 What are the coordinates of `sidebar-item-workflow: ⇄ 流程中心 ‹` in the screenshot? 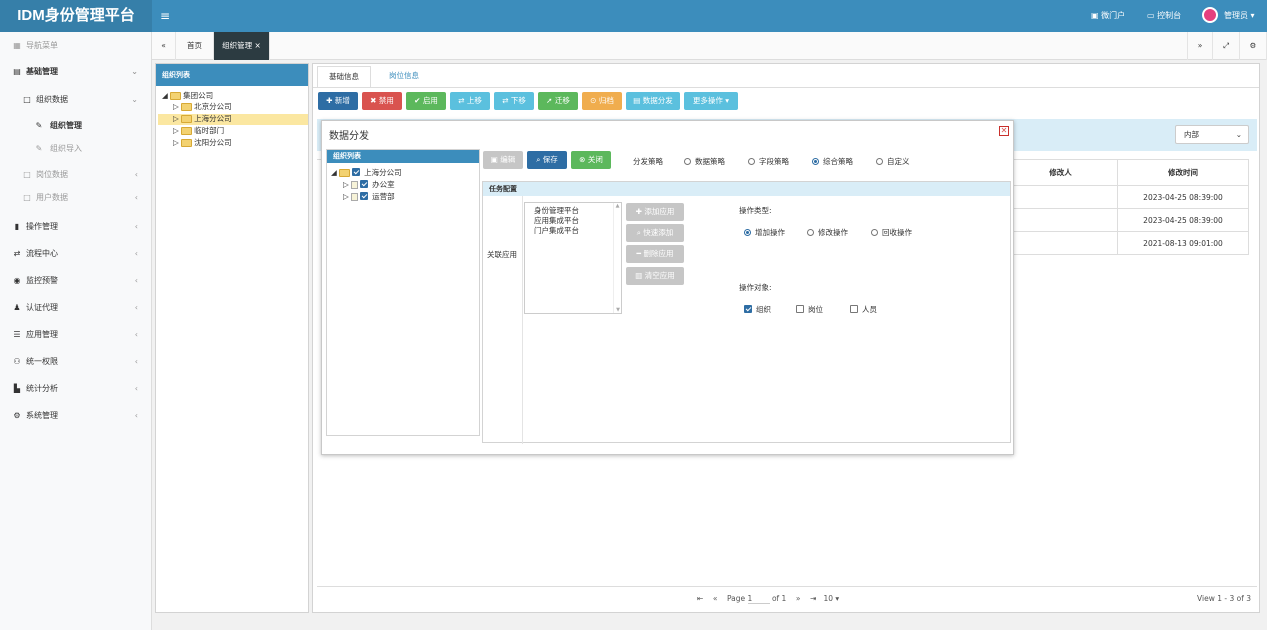 It's located at (76, 254).